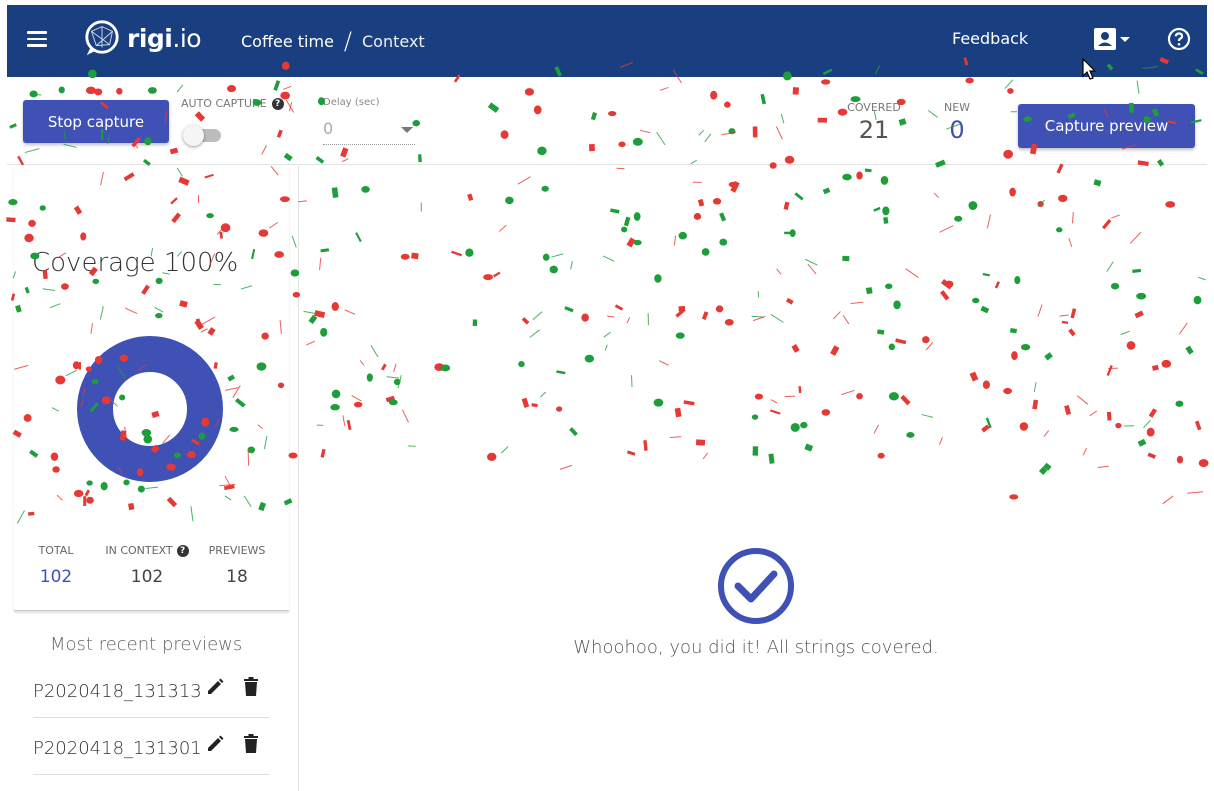  What do you see at coordinates (37, 39) in the screenshot?
I see `menu-icon` at bounding box center [37, 39].